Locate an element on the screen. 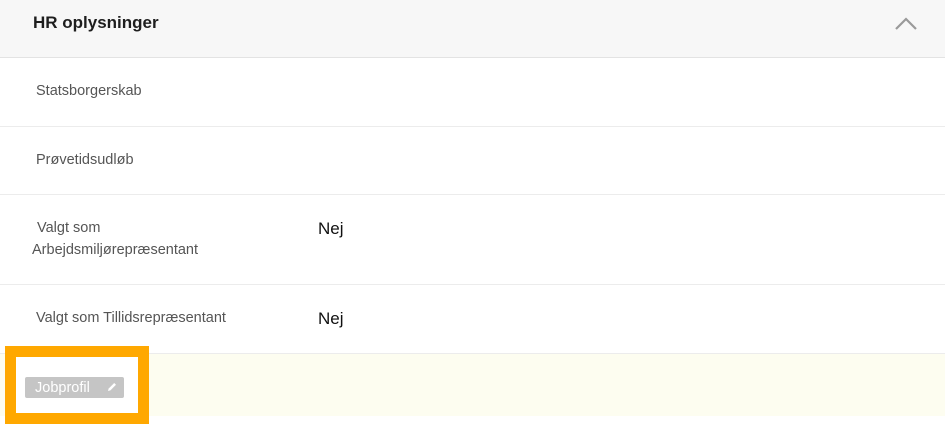  panel-title: HR oplysninger is located at coordinates (96, 22).